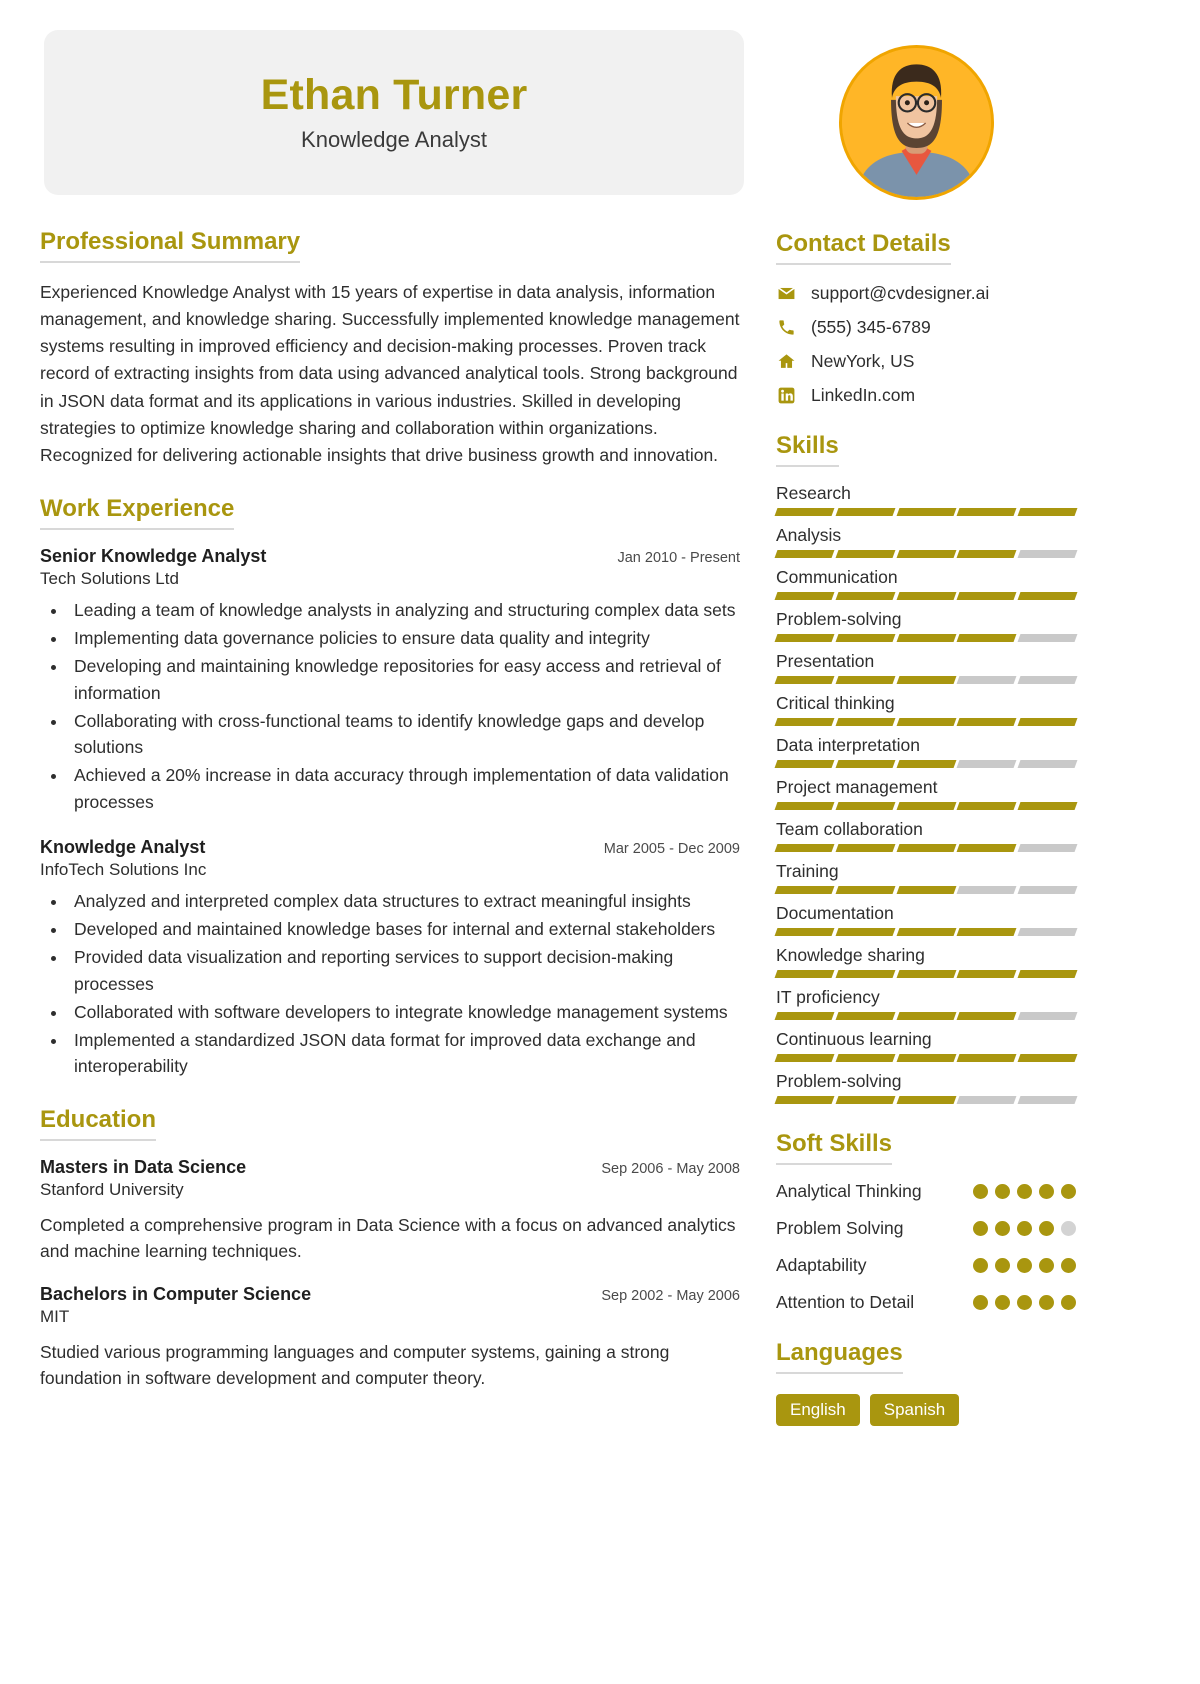 The height and width of the screenshot is (1684, 1200). I want to click on skill-item: Analysis, so click(926, 541).